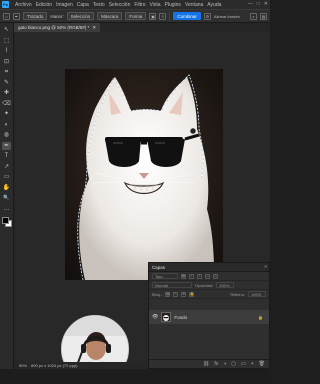 The image size is (320, 384). What do you see at coordinates (224, 364) in the screenshot?
I see `adjustment-layer-icon: ◑` at bounding box center [224, 364].